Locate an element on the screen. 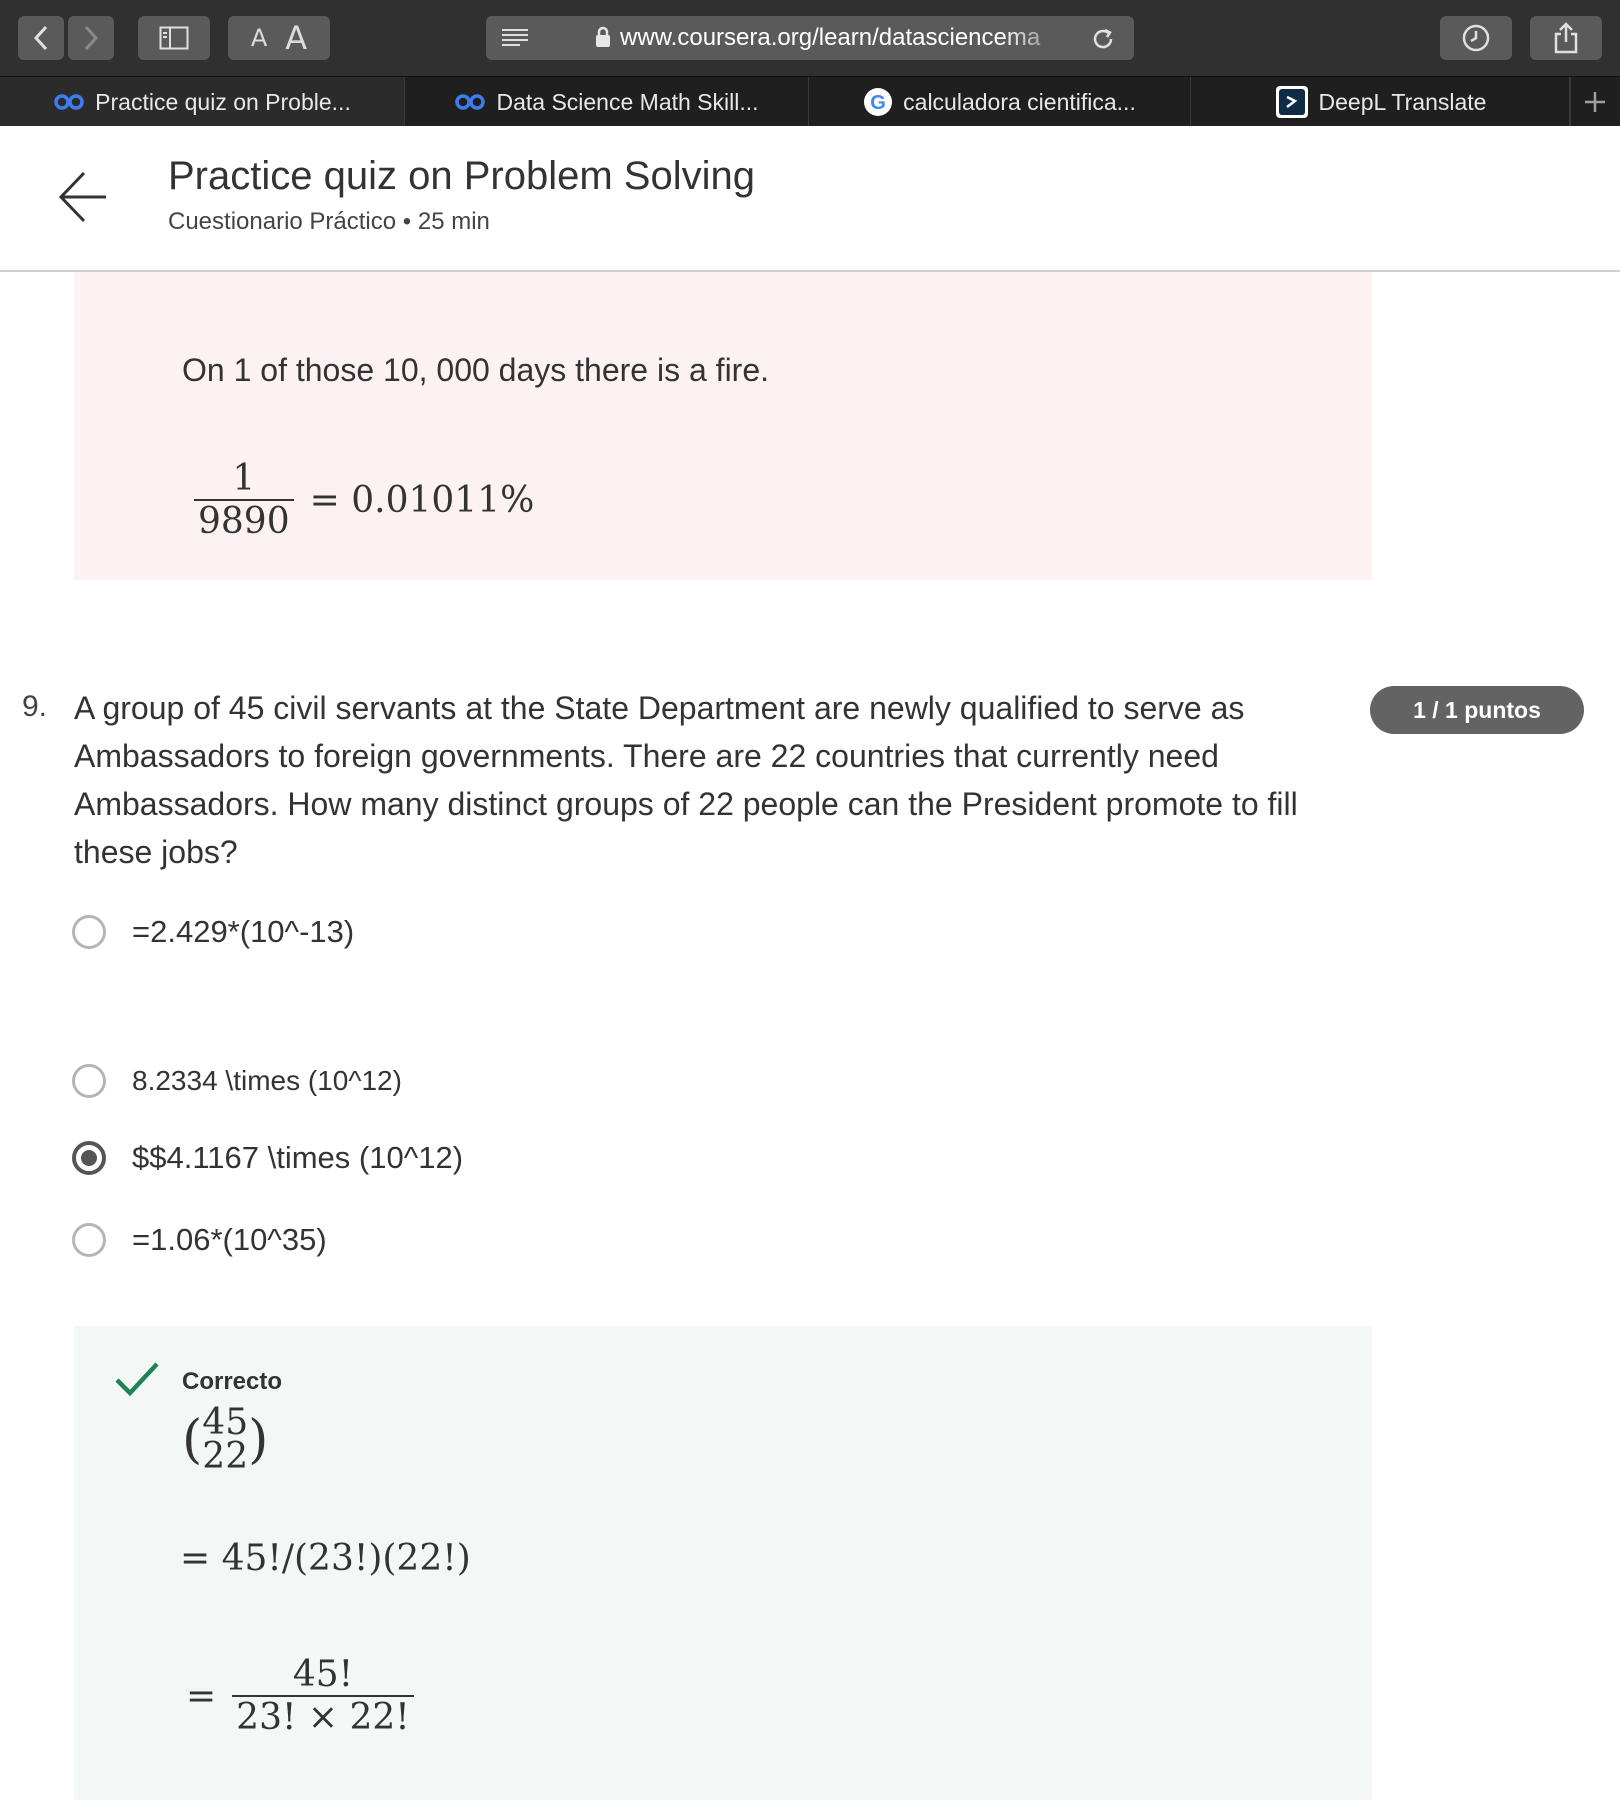  forward-nav-button is located at coordinates (91, 38).